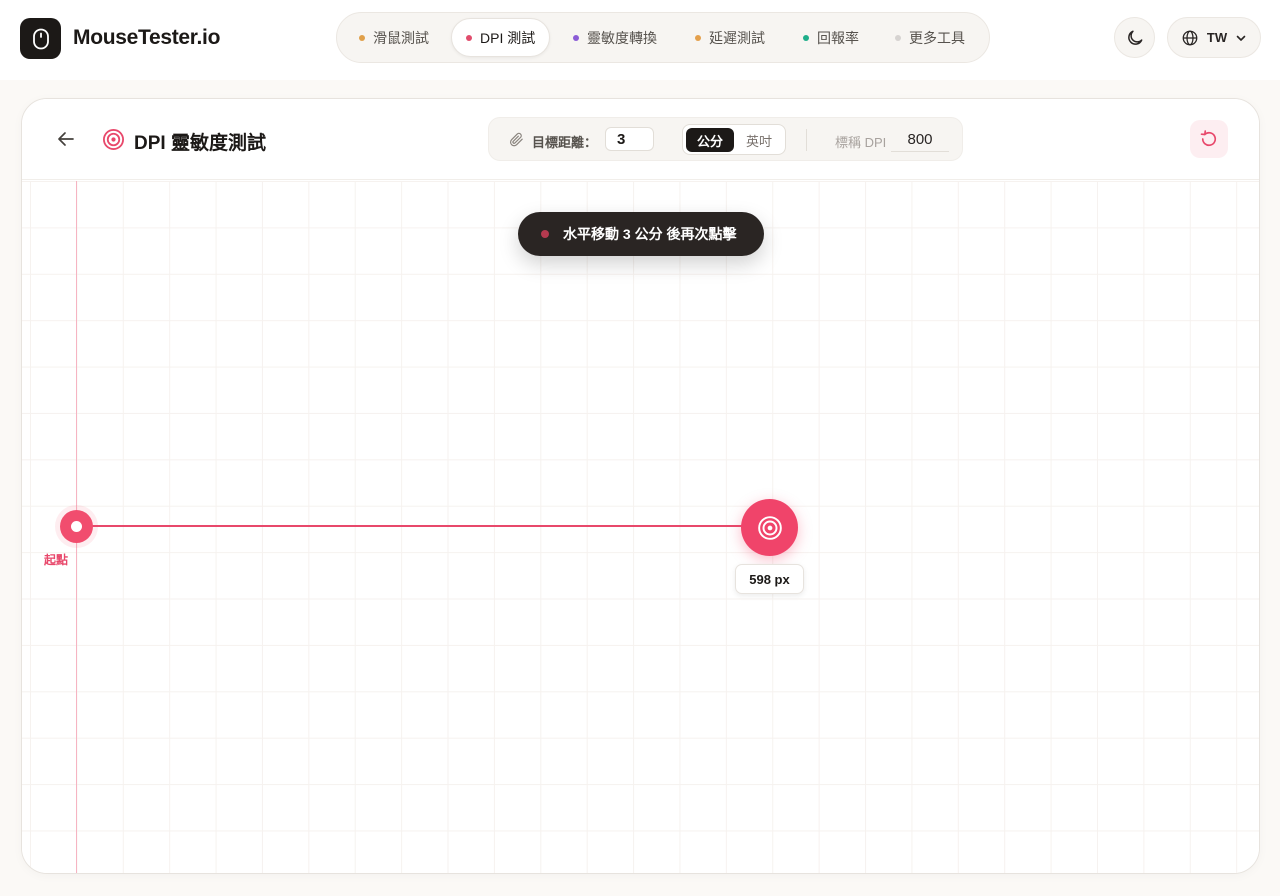 The image size is (1280, 896). I want to click on nav-item-sensitivity-converter: 靈敏度轉換, so click(615, 37).